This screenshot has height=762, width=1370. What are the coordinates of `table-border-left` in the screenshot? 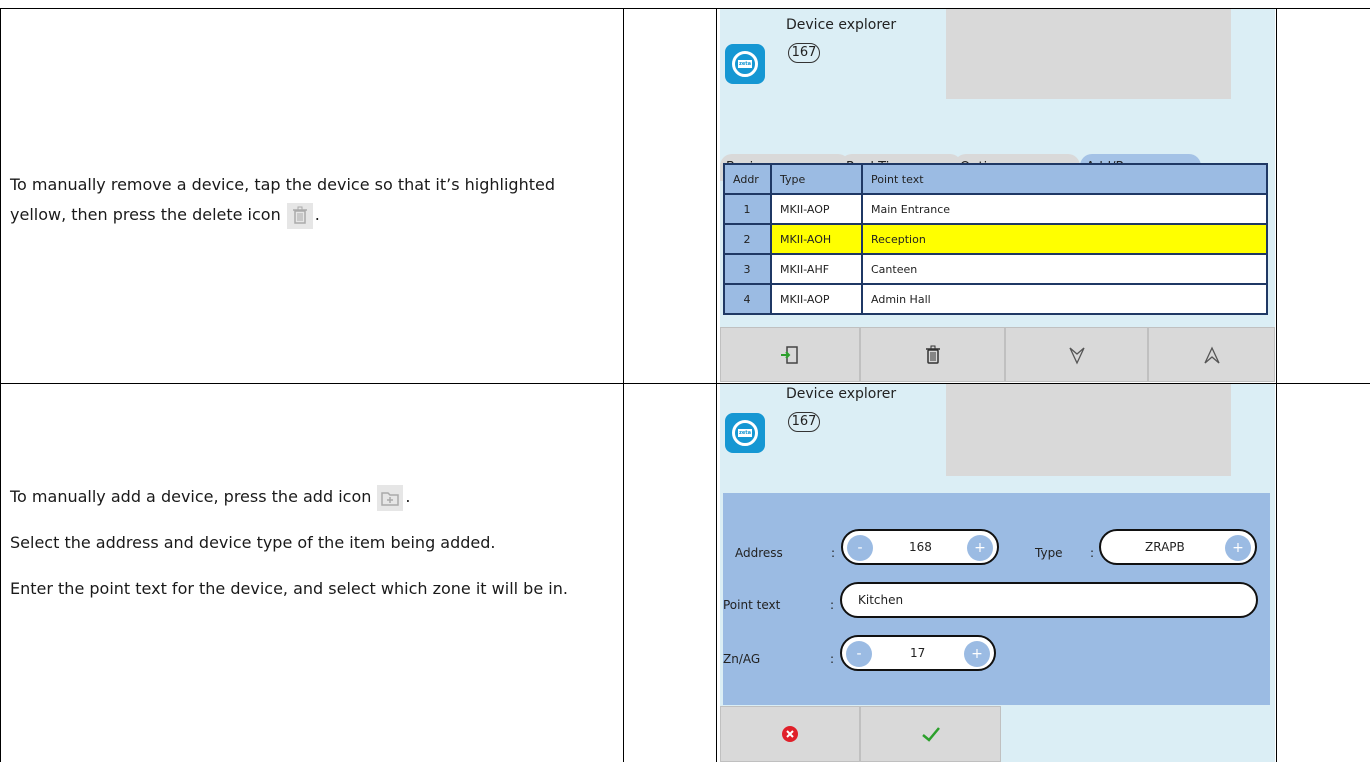 It's located at (0, 385).